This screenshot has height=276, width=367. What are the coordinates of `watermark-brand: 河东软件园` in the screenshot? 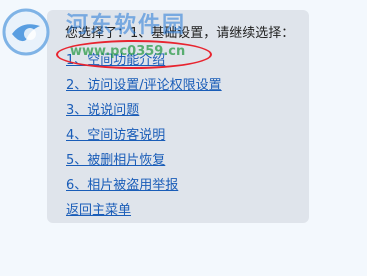 It's located at (126, 25).